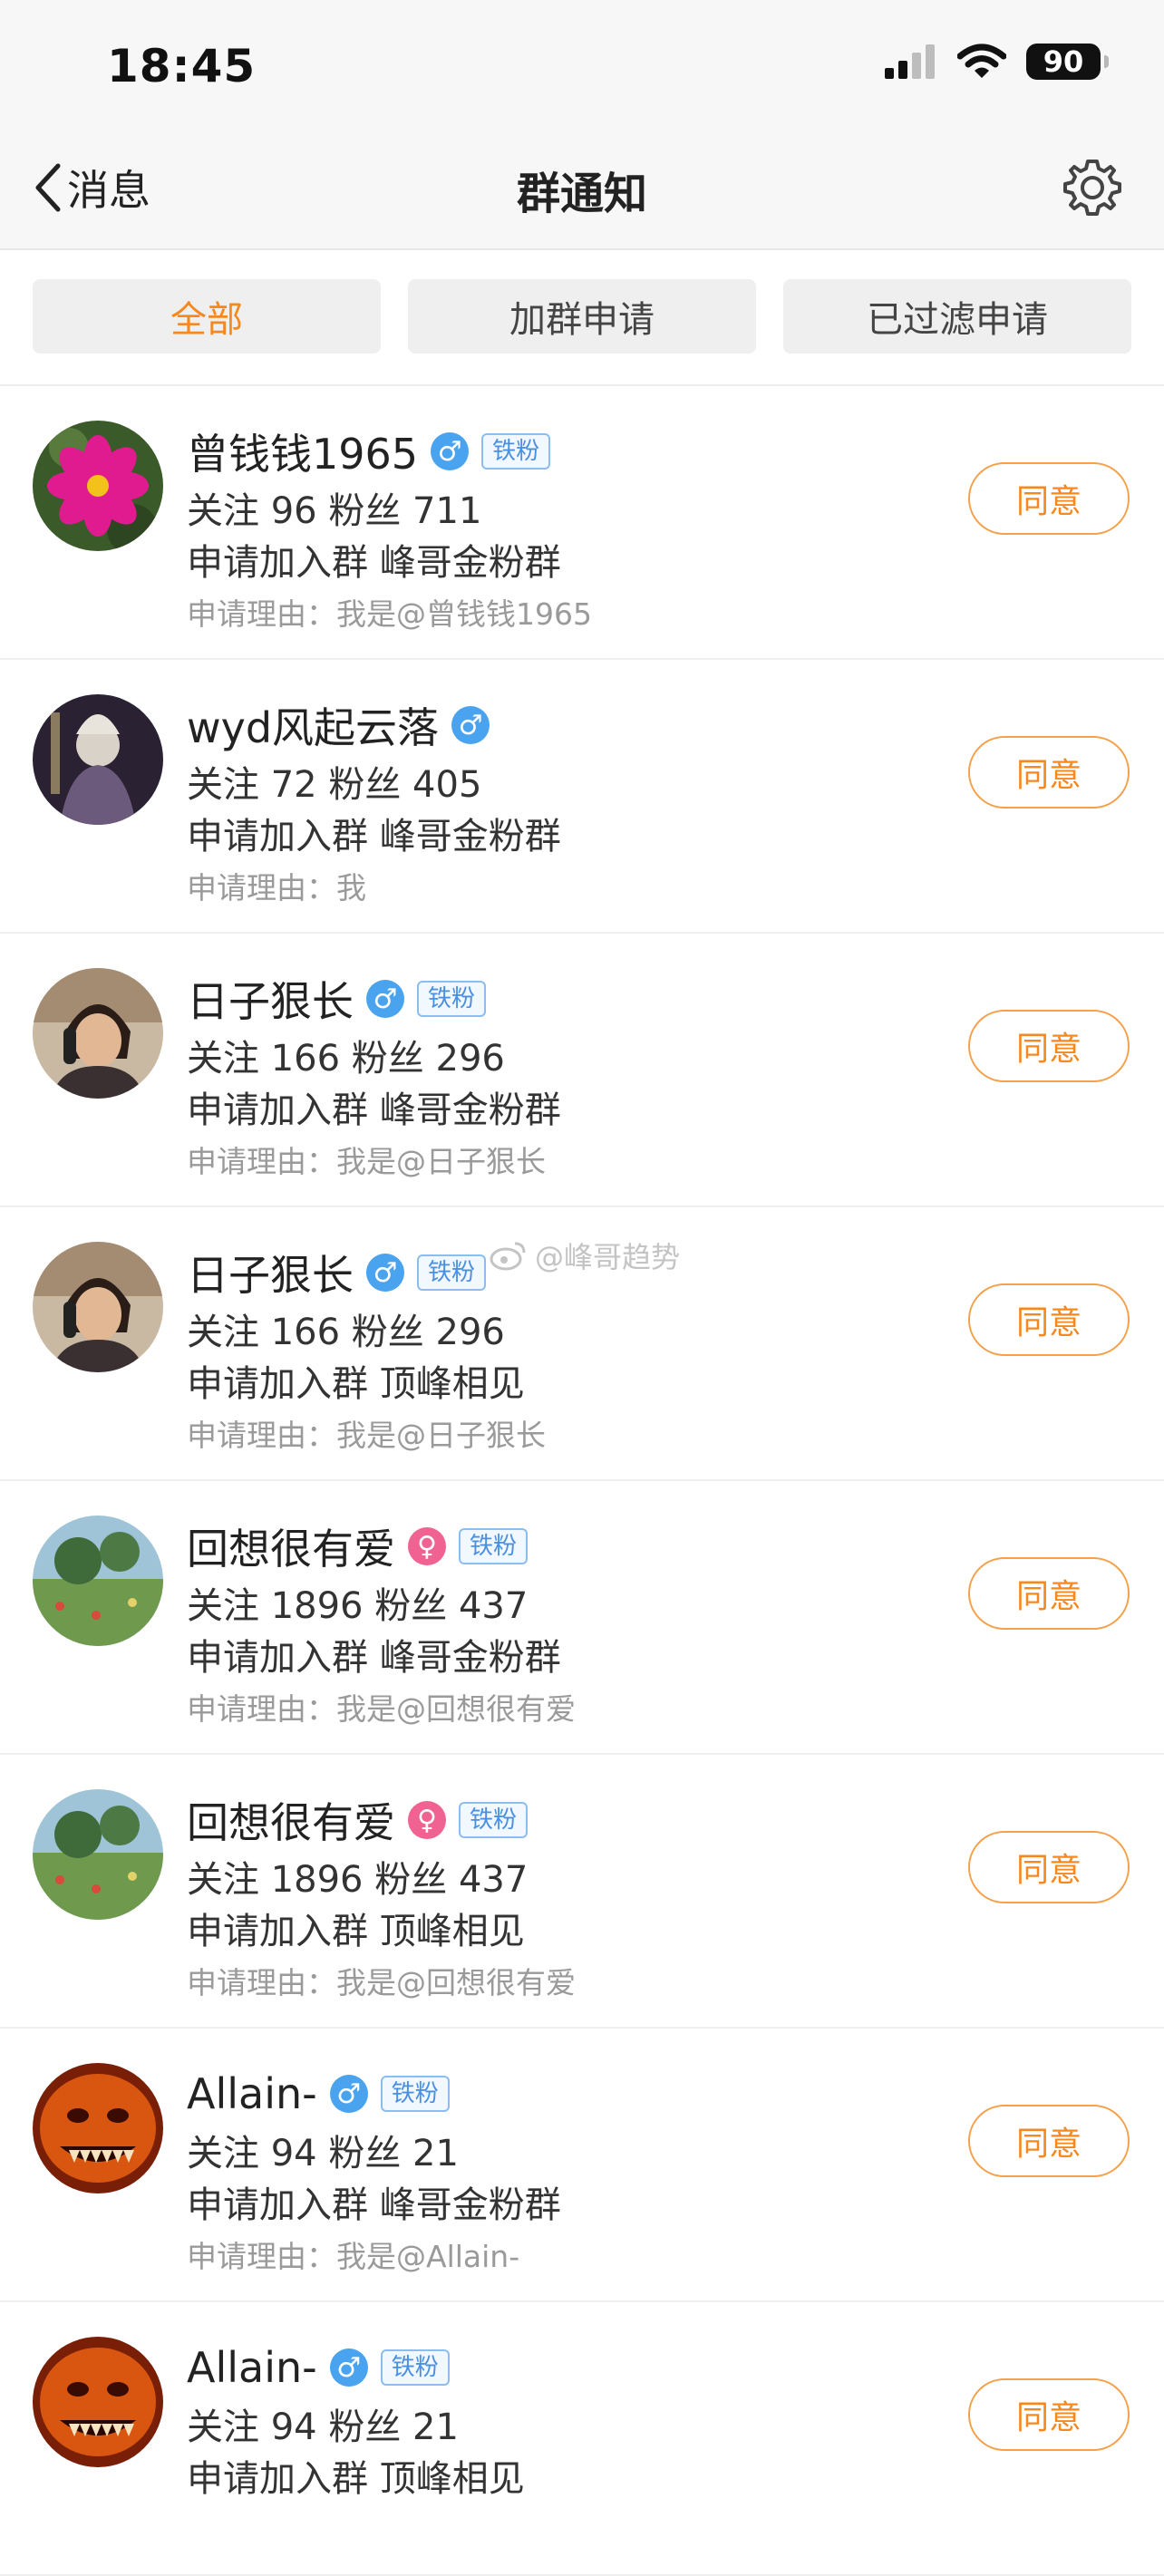 This screenshot has width=1164, height=2576. Describe the element at coordinates (540, 805) in the screenshot. I see `request-info: wyd风起云落 ♂ 关注 72 粉丝 405 申请加入群 峰哥金粉群申请理由：我` at that location.